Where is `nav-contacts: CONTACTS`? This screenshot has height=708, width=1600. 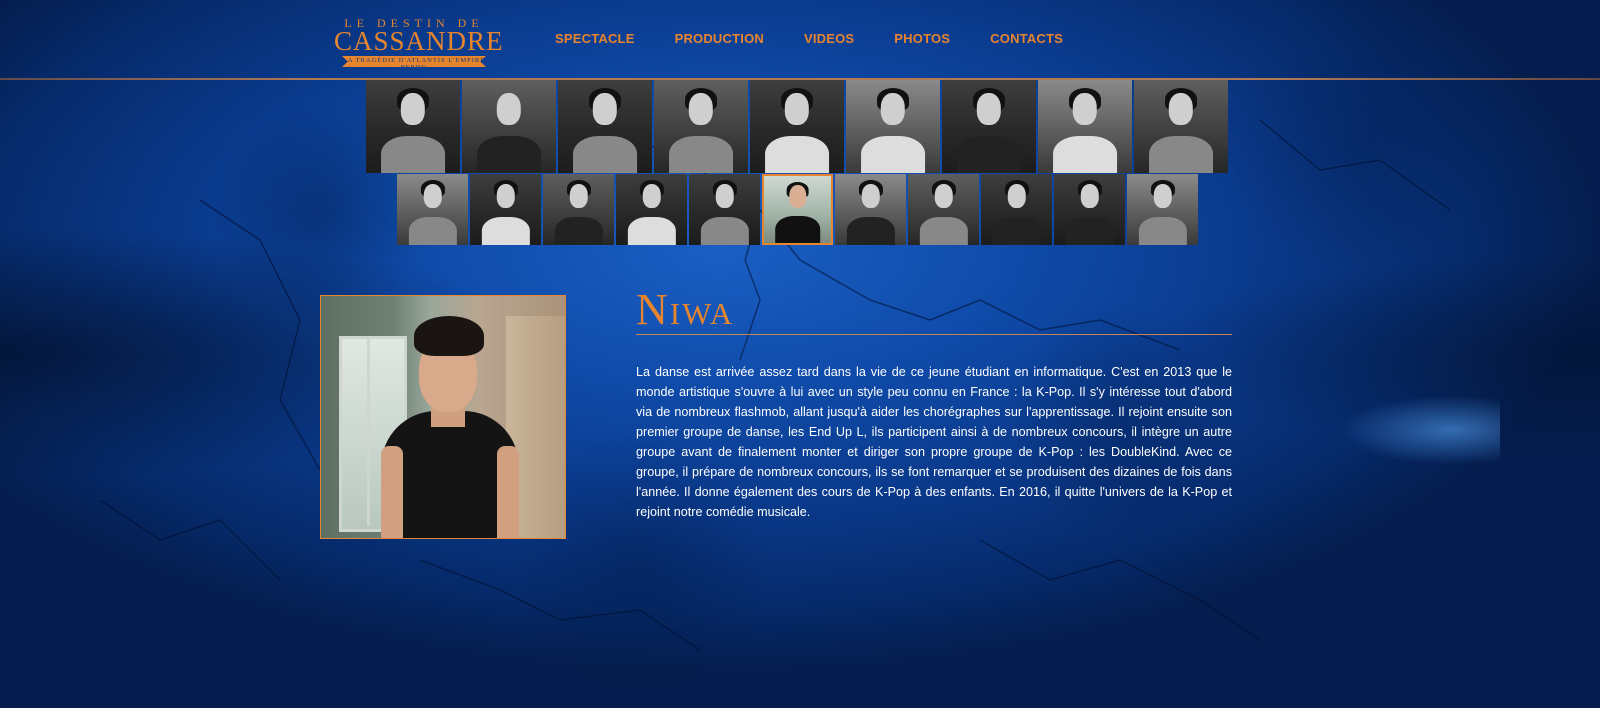 nav-contacts: CONTACTS is located at coordinates (1026, 38).